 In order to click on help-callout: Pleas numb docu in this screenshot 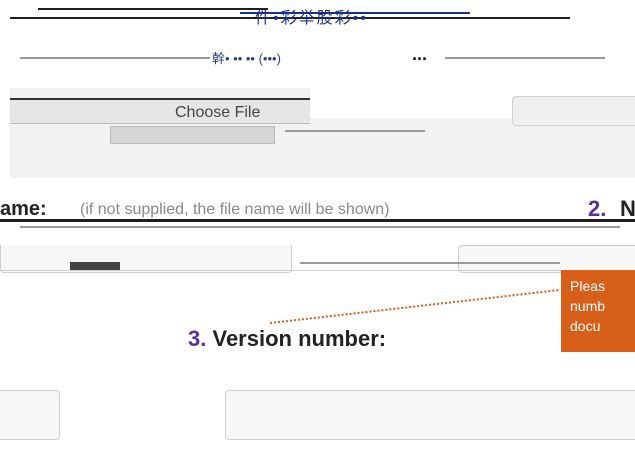, I will do `click(598, 311)`.